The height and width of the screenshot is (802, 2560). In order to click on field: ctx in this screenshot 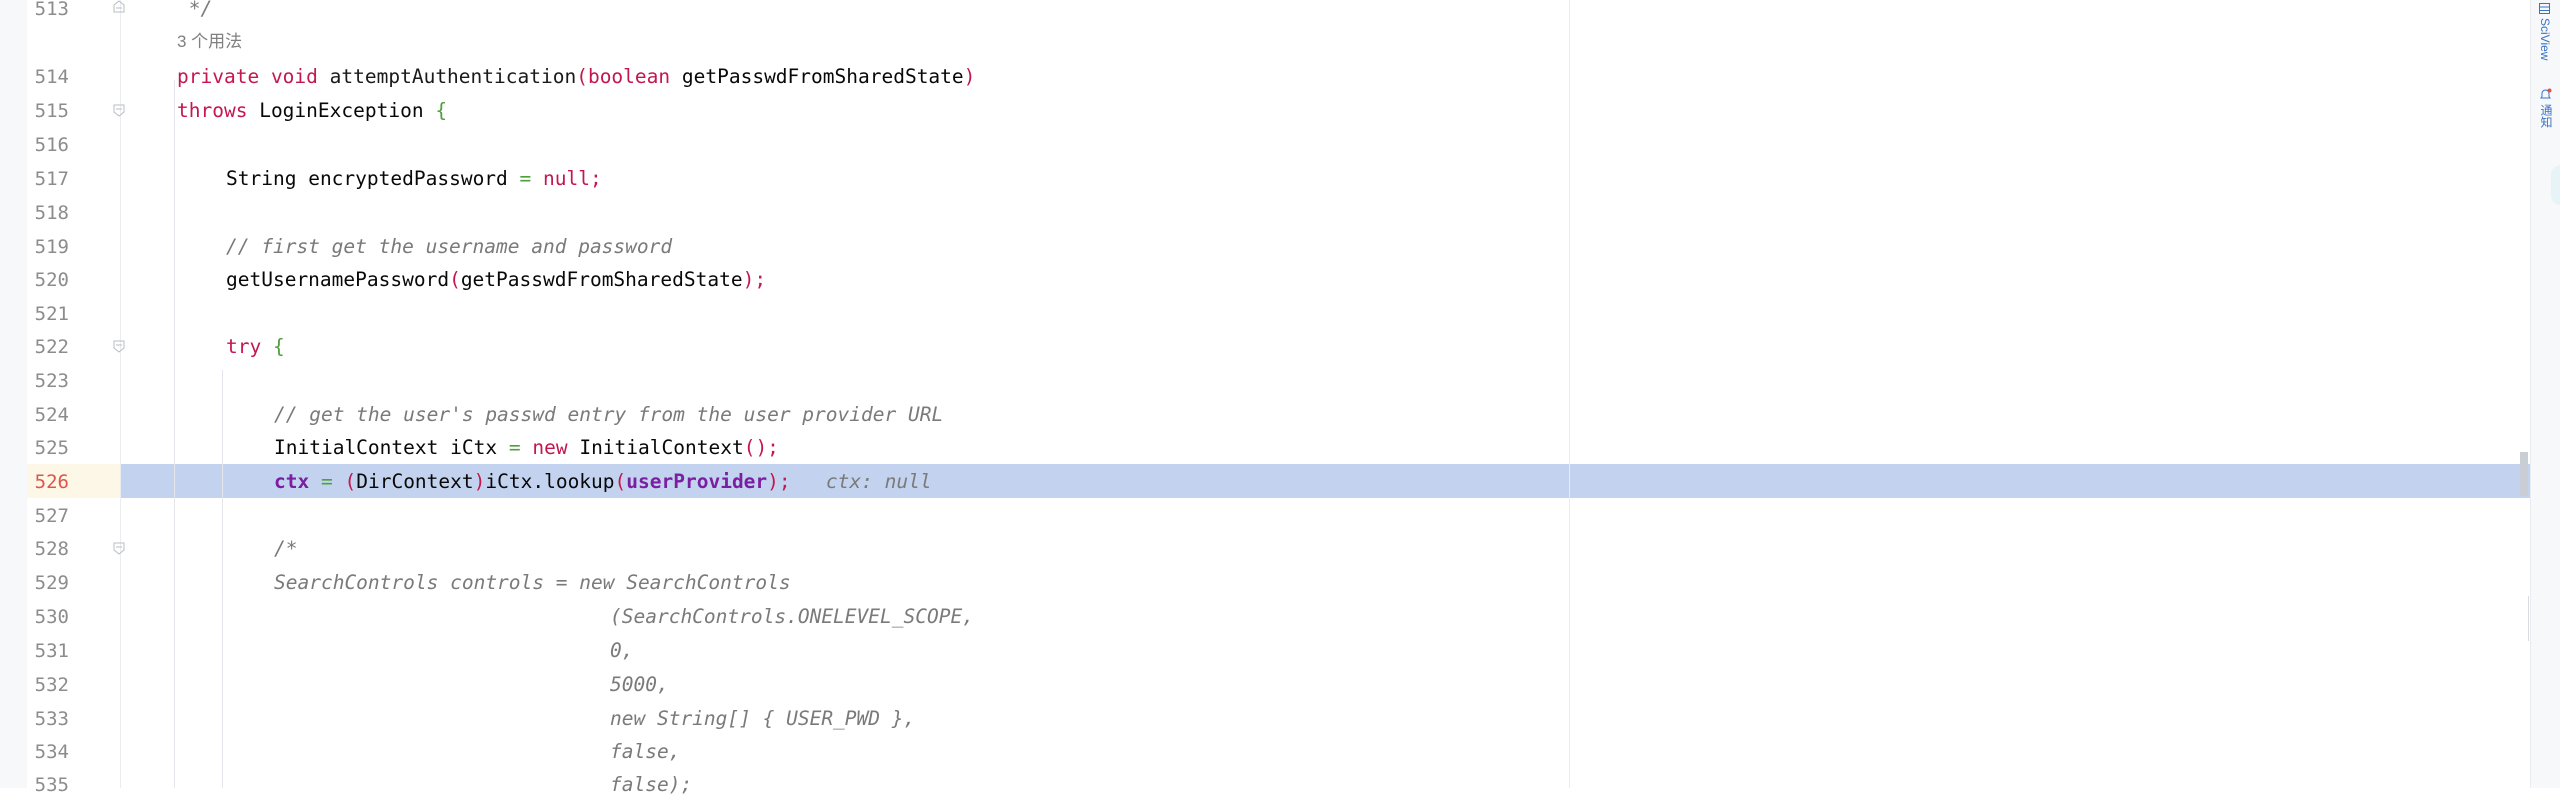, I will do `click(292, 481)`.